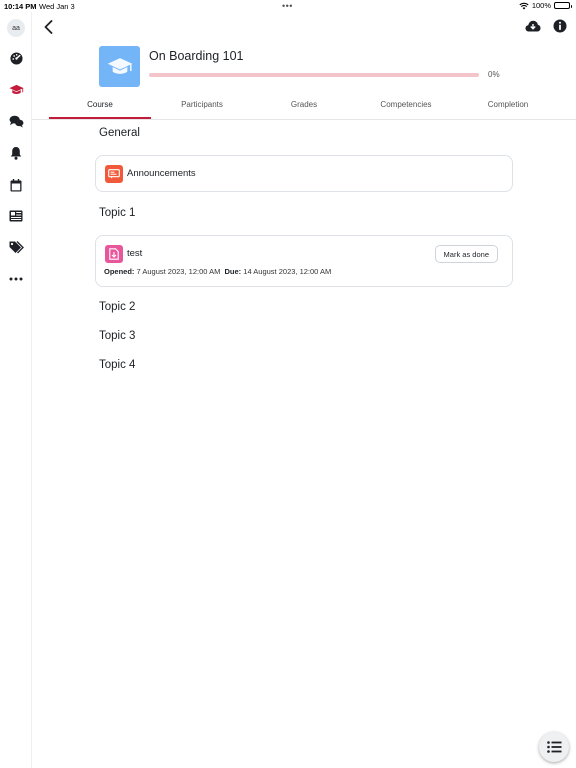  I want to click on section-title-topic-3: Topic 3, so click(117, 336).